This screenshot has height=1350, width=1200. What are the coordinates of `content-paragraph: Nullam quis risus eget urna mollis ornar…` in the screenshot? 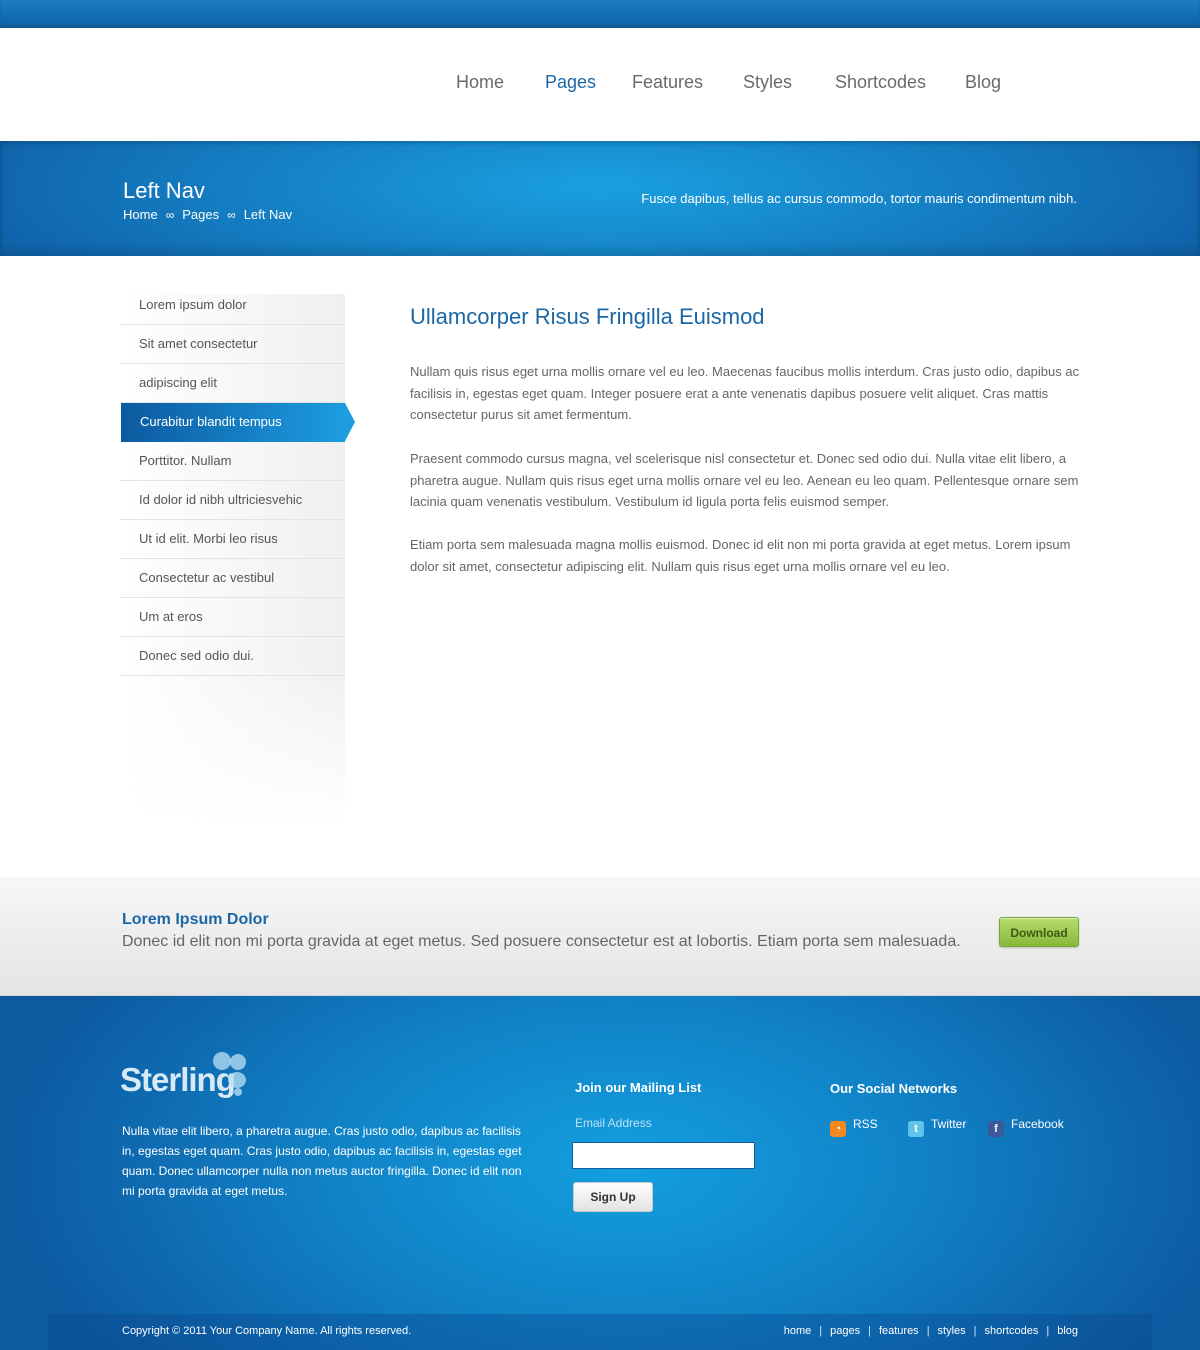 It's located at (745, 393).